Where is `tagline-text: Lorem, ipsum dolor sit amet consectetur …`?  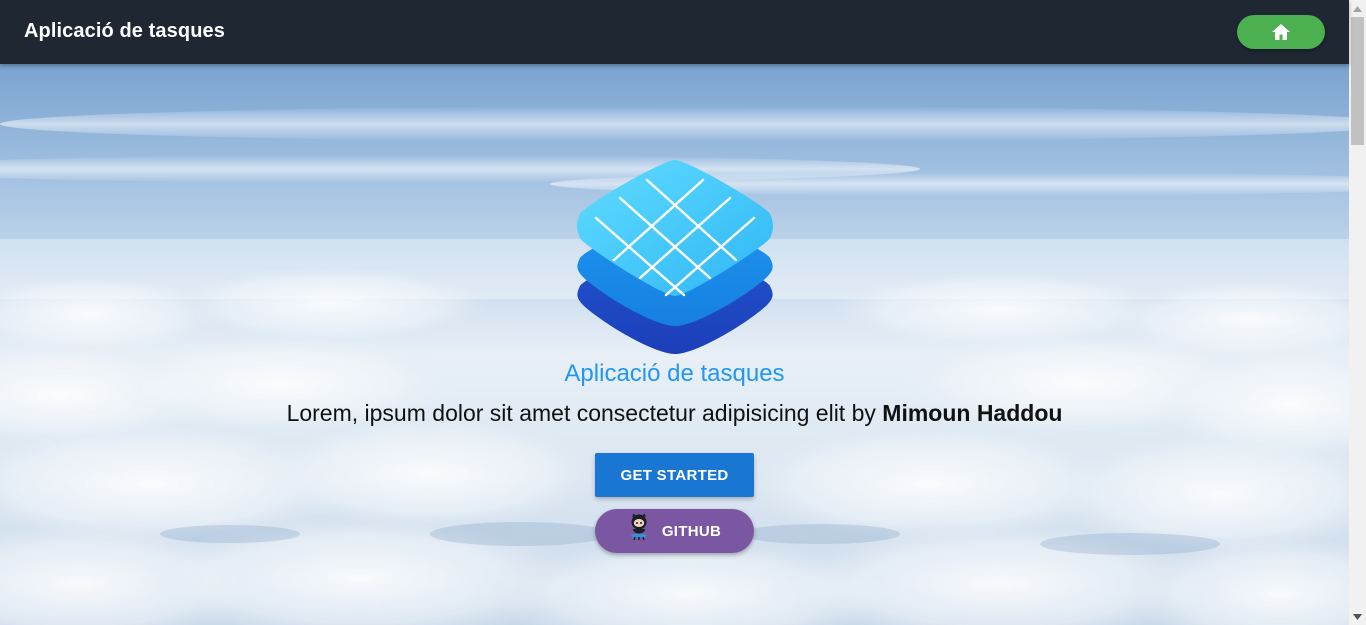 tagline-text: Lorem, ipsum dolor sit amet consectetur … is located at coordinates (581, 413).